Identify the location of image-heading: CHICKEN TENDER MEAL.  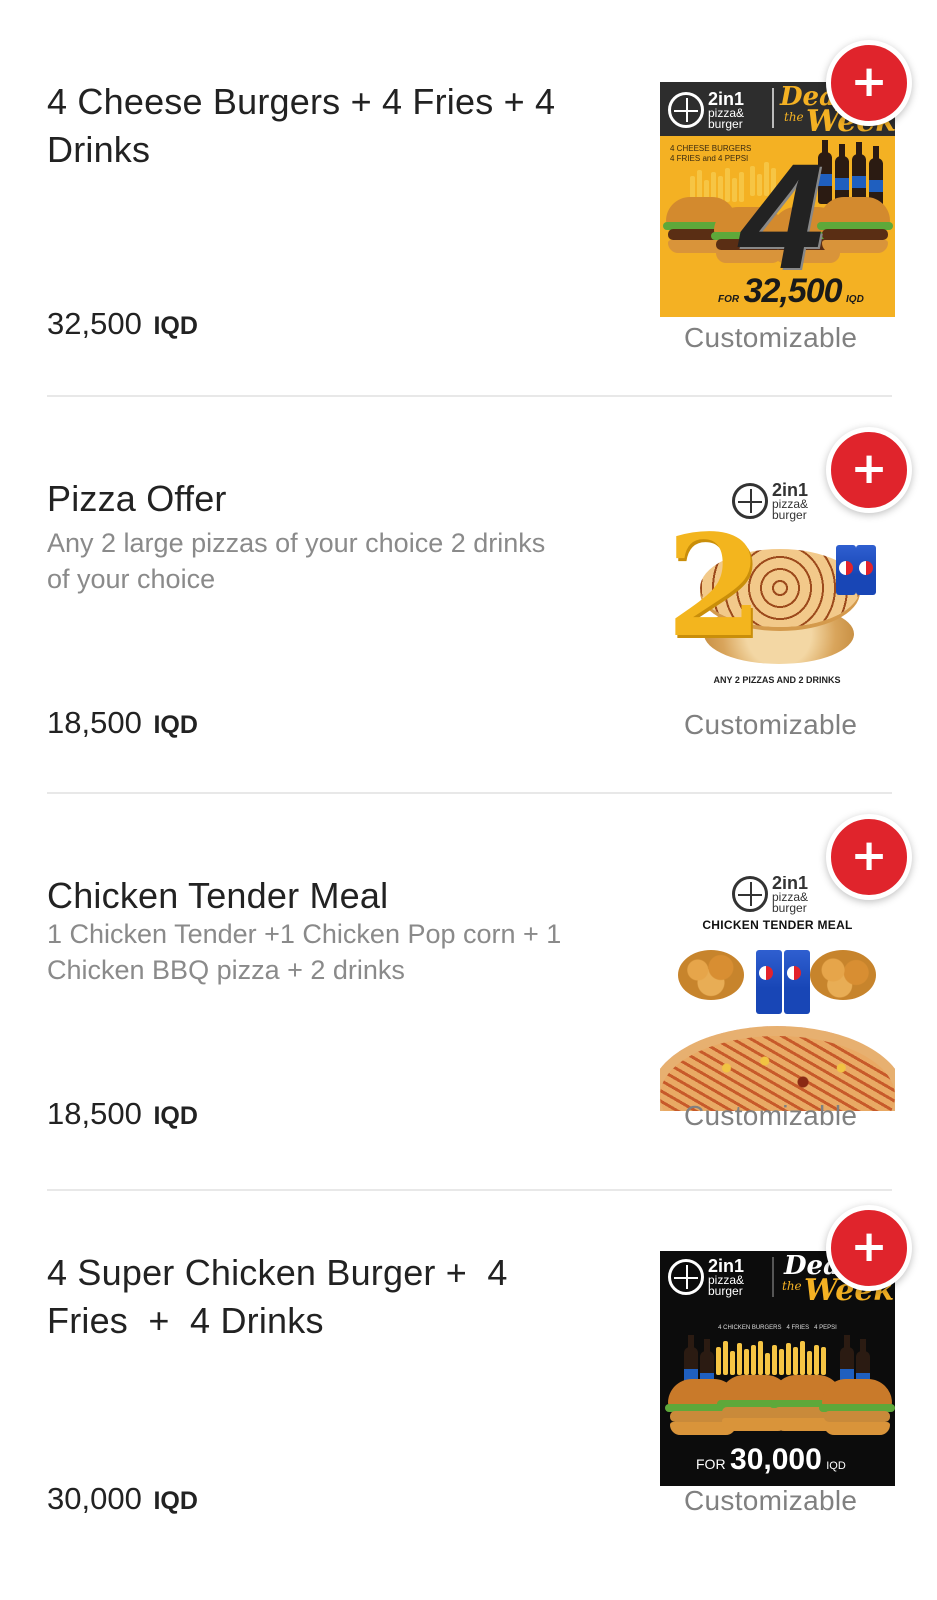
(777, 925).